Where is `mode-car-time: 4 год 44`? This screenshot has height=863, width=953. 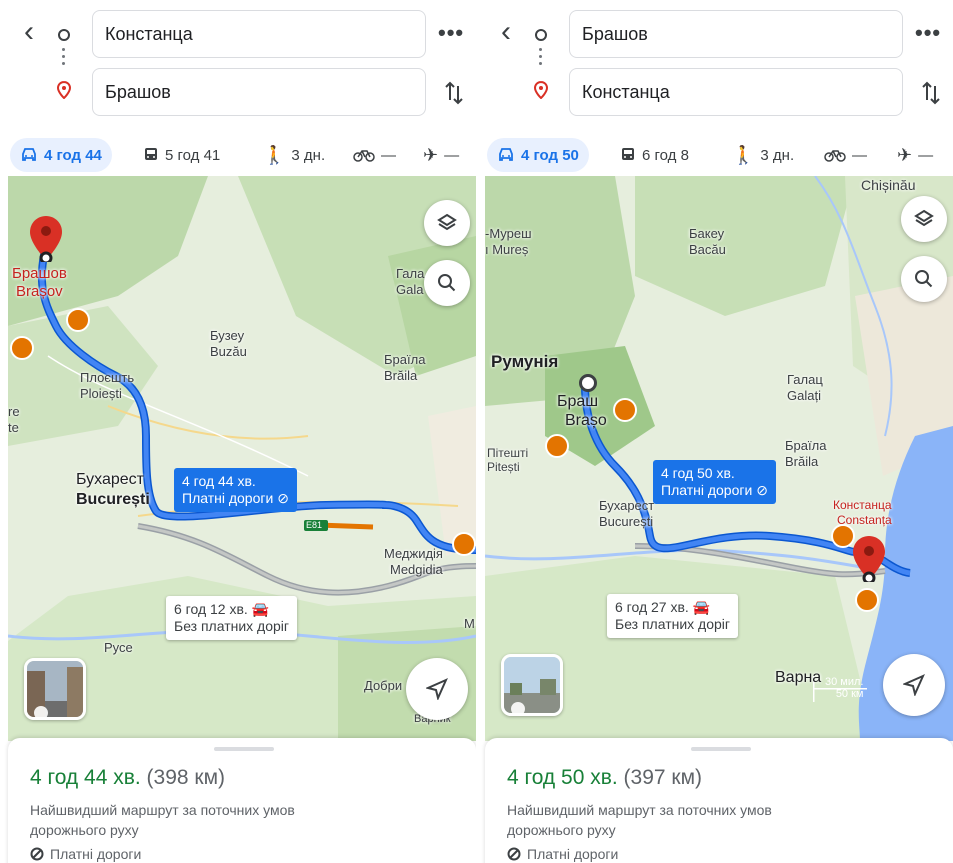
mode-car-time: 4 год 44 is located at coordinates (73, 155).